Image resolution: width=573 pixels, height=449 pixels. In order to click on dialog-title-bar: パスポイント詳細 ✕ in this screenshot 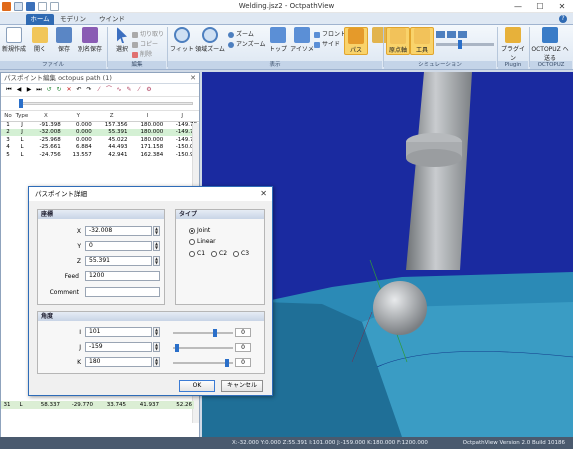, I will do `click(150, 194)`.